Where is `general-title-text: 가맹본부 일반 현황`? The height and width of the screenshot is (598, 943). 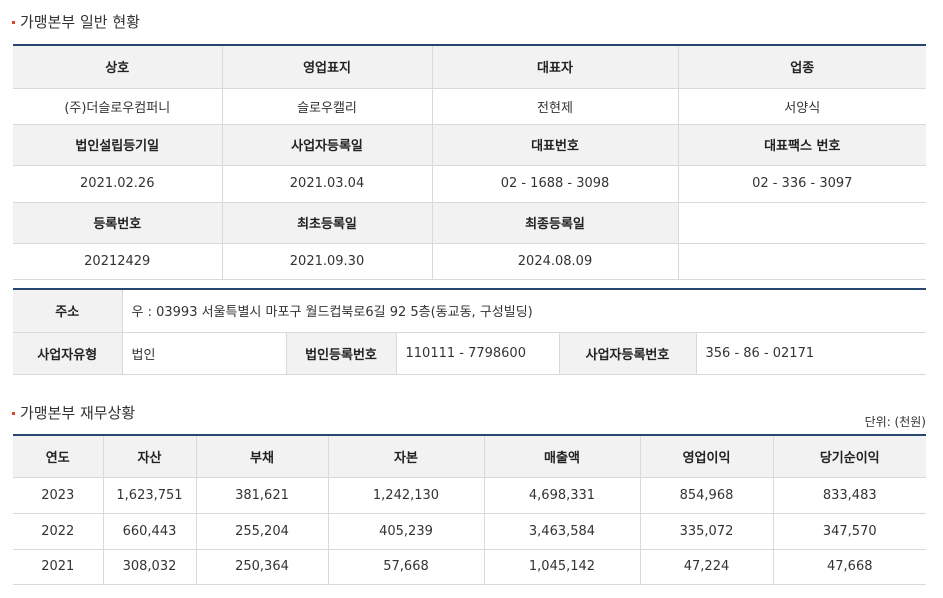
general-title-text: 가맹본부 일반 현황 is located at coordinates (80, 22).